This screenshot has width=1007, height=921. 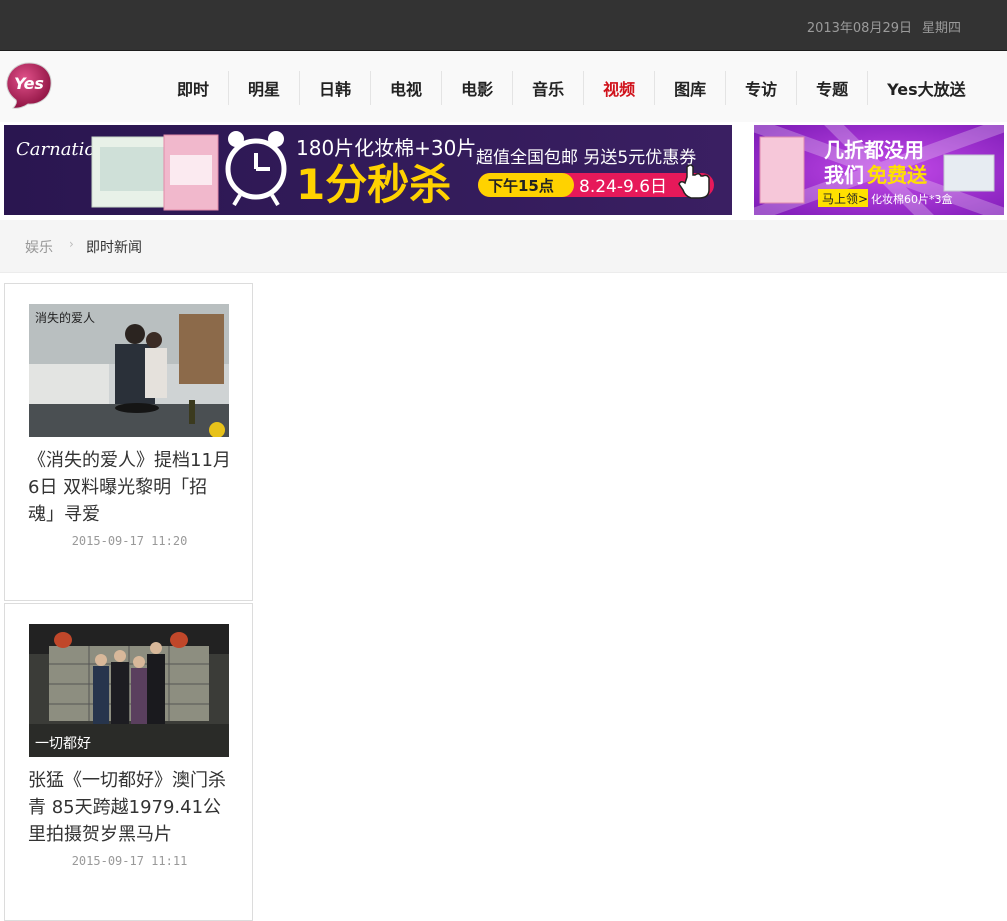 What do you see at coordinates (874, 150) in the screenshot?
I see `banner-right-line1: 几折都没用` at bounding box center [874, 150].